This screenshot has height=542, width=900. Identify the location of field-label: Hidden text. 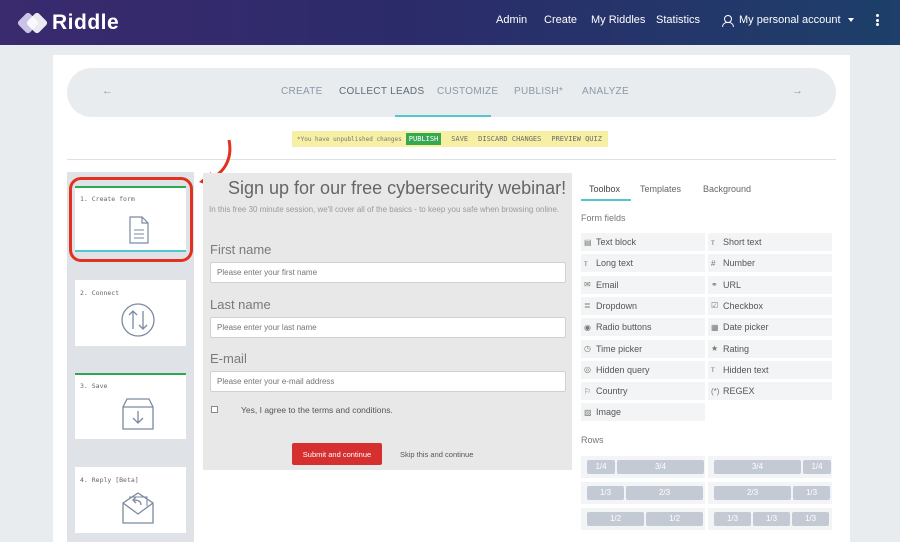
(746, 369).